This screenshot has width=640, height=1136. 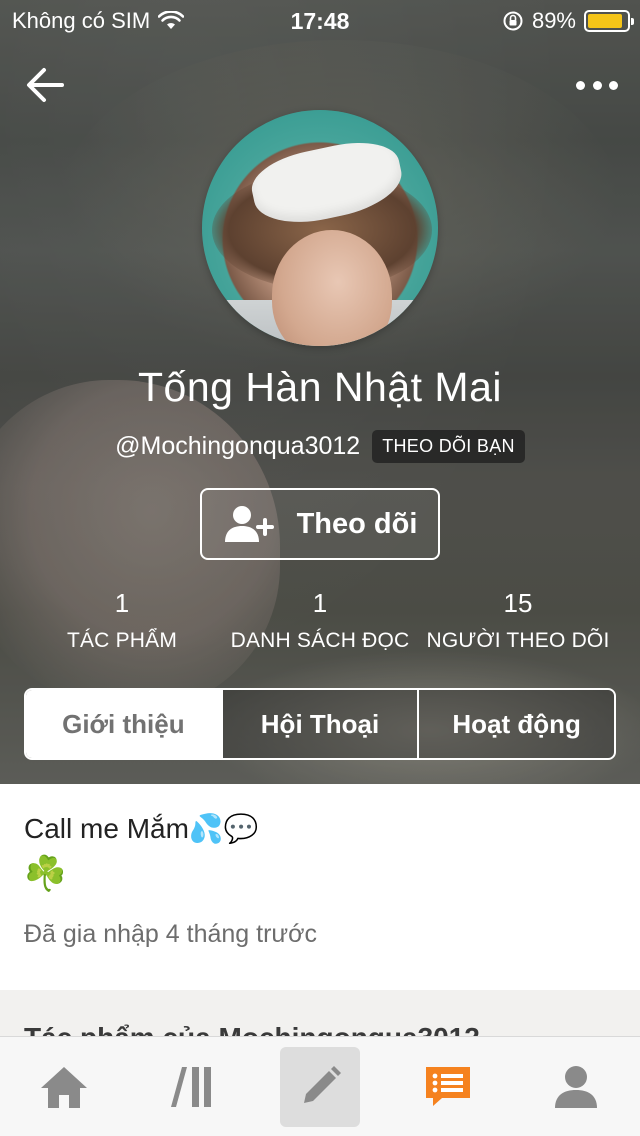 I want to click on tab-about: Giới thiệu, so click(x=123, y=724).